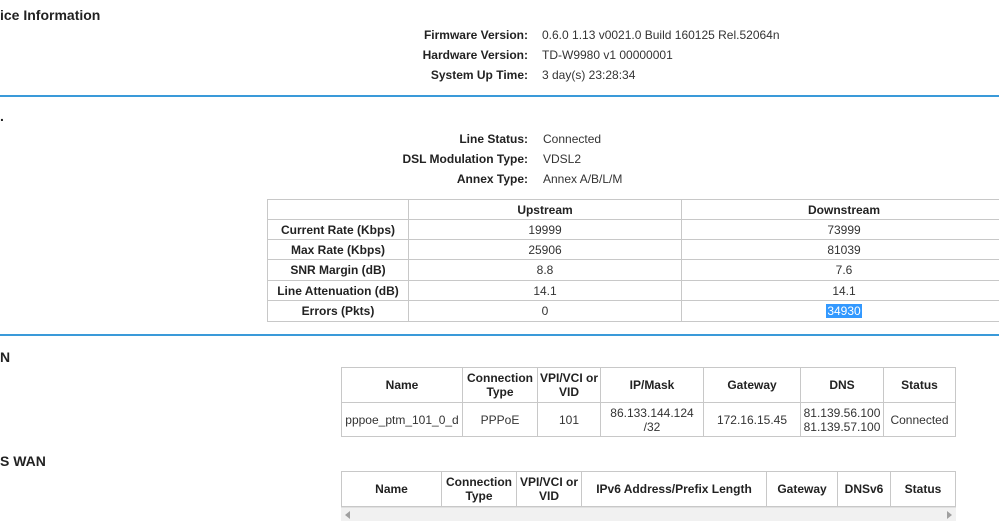  What do you see at coordinates (338, 270) in the screenshot?
I see `row-label: SNR Margin (dB)` at bounding box center [338, 270].